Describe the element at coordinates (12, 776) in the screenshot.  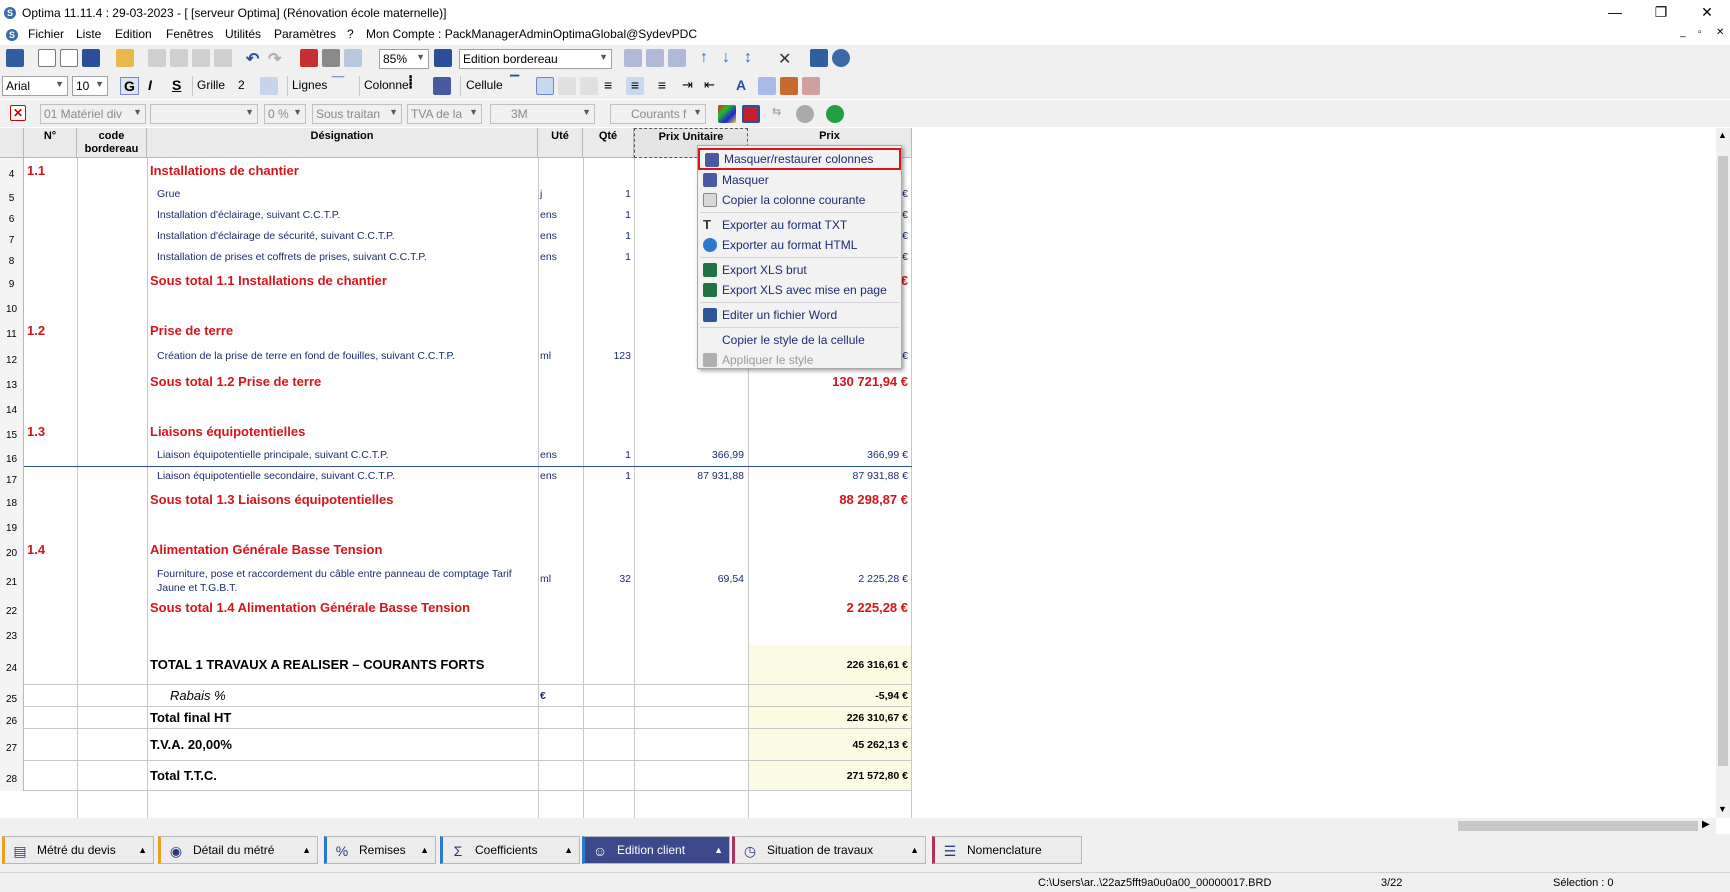
I see `row-number: 28` at that location.